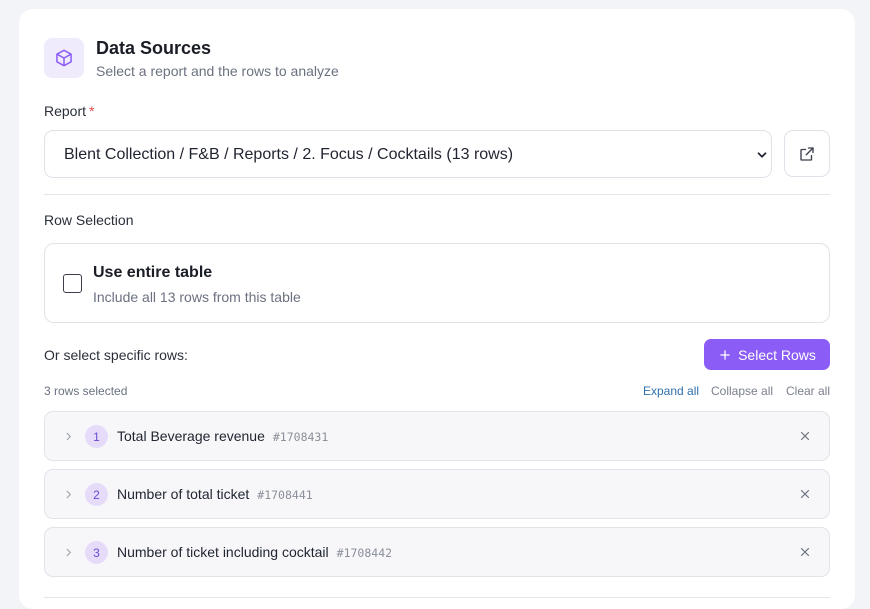  Describe the element at coordinates (223, 552) in the screenshot. I see `row-name-text: Number of ticket including cocktail` at that location.